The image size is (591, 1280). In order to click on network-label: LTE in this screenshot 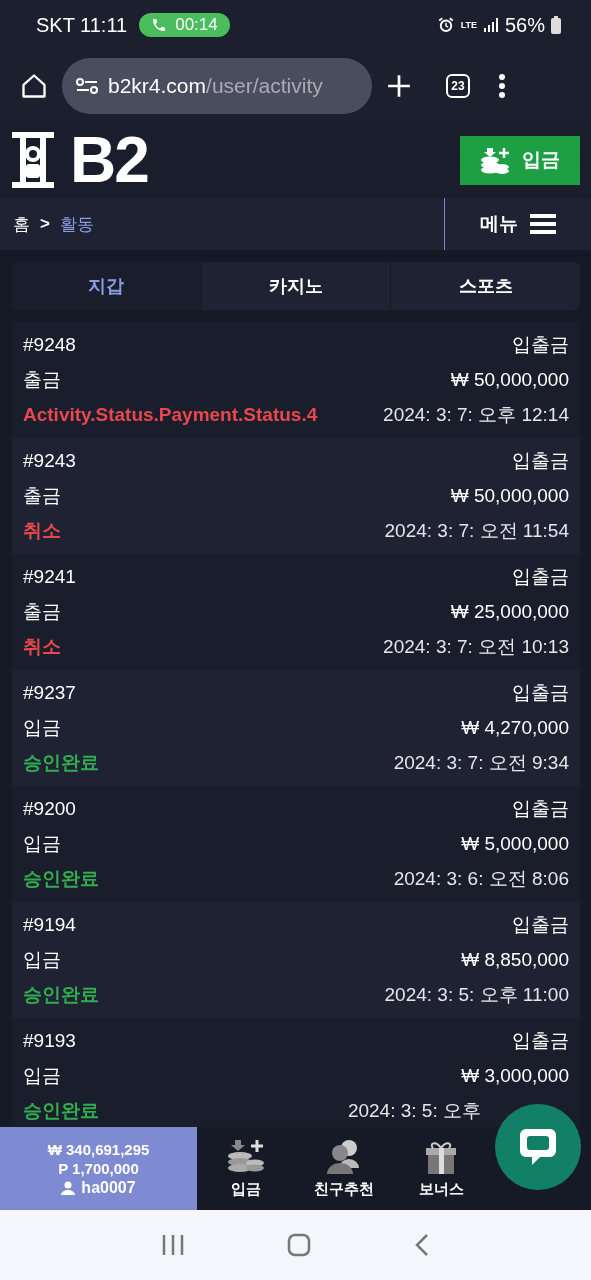, I will do `click(468, 25)`.